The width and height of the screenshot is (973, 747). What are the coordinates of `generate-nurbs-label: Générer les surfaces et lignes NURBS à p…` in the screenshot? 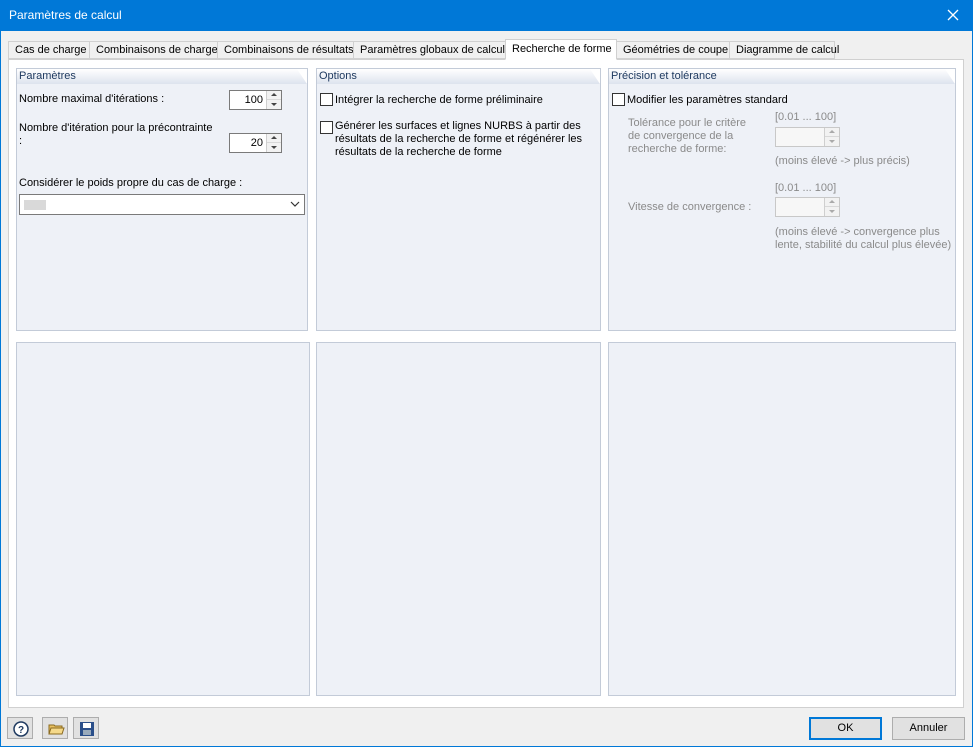 It's located at (459, 139).